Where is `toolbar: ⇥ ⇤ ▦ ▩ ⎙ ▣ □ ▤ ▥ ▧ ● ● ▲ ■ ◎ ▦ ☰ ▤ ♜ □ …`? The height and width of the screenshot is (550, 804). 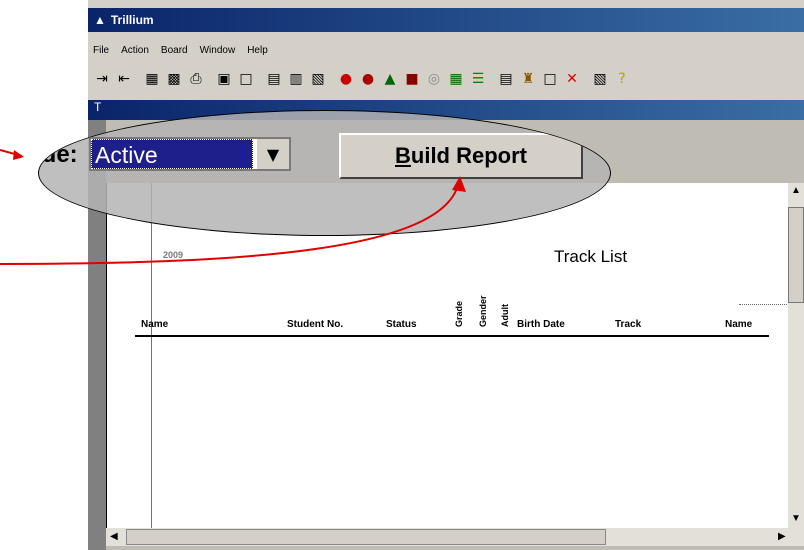 toolbar: ⇥ ⇤ ▦ ▩ ⎙ ▣ □ ▤ ▥ ▧ ● ● ▲ ■ ◎ ▦ ☰ ▤ ♜ □ … is located at coordinates (446, 79).